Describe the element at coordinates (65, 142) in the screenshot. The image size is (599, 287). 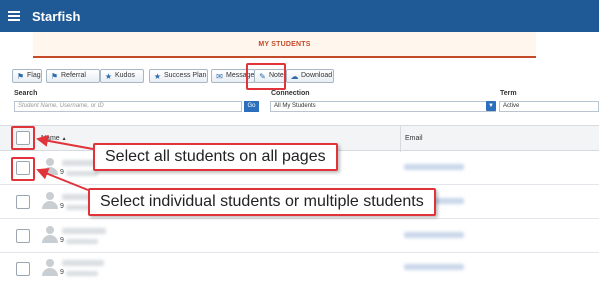
I see `select-all-arrow` at that location.